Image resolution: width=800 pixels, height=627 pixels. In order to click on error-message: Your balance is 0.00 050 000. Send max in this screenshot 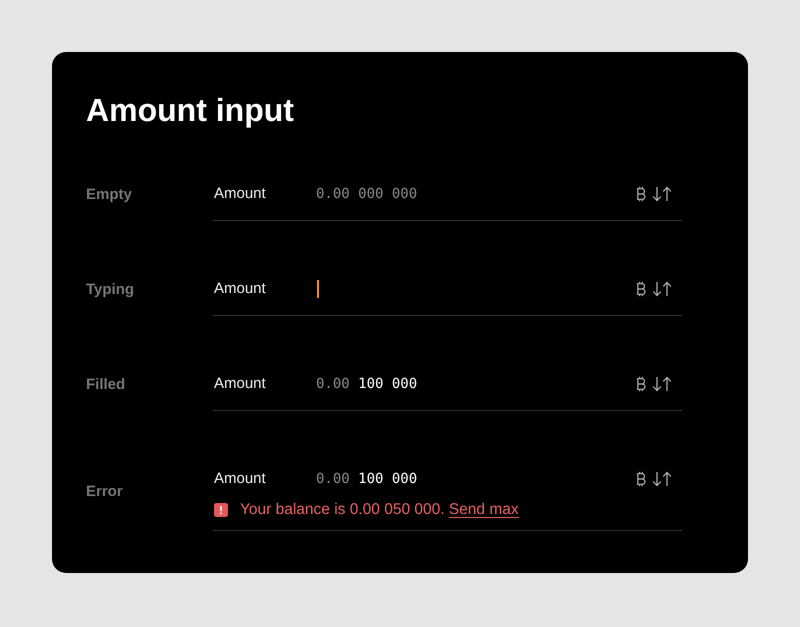, I will do `click(379, 510)`.